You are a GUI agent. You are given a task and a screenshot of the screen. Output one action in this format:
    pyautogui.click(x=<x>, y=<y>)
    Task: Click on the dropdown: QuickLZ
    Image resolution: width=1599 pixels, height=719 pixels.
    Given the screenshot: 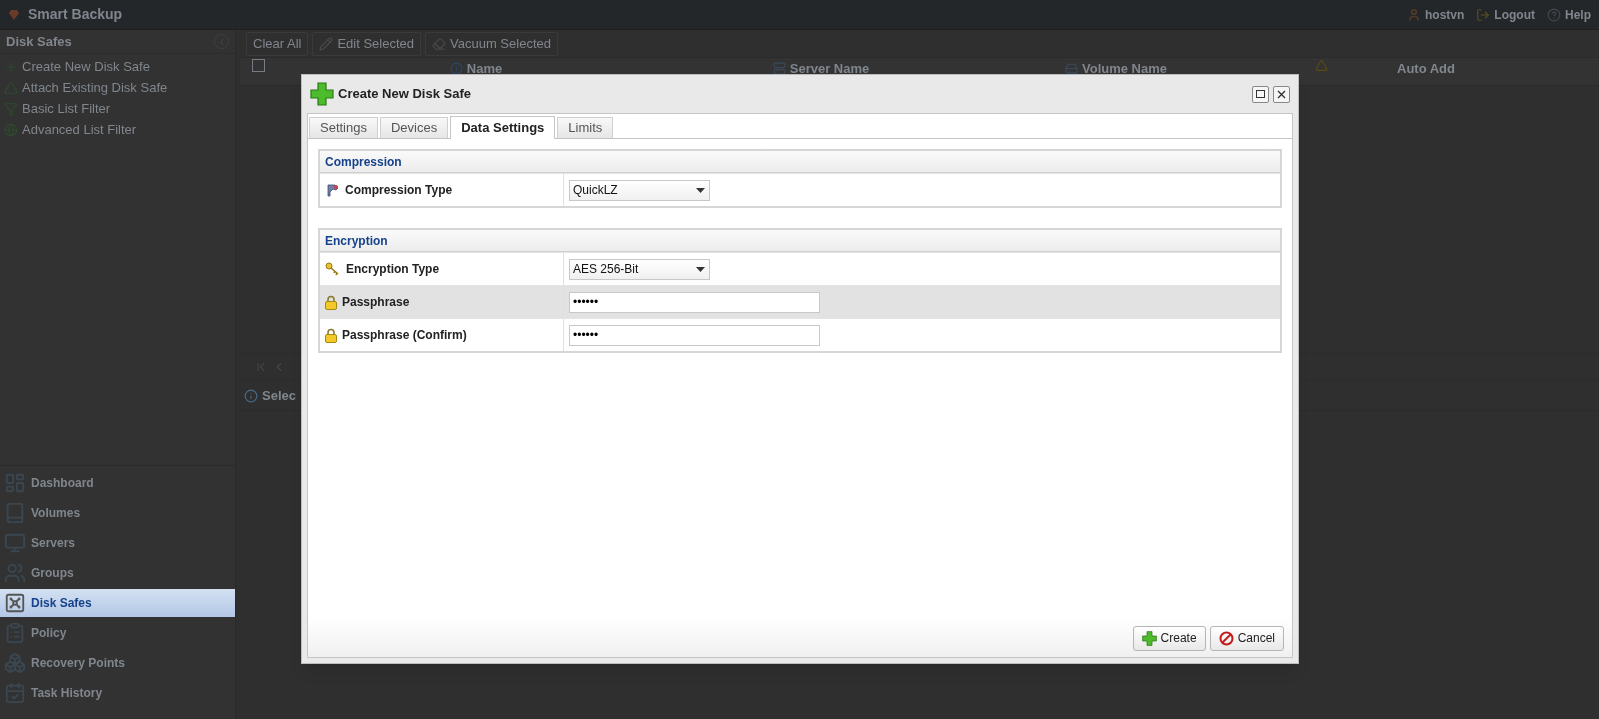 What is the action you would take?
    pyautogui.click(x=639, y=190)
    